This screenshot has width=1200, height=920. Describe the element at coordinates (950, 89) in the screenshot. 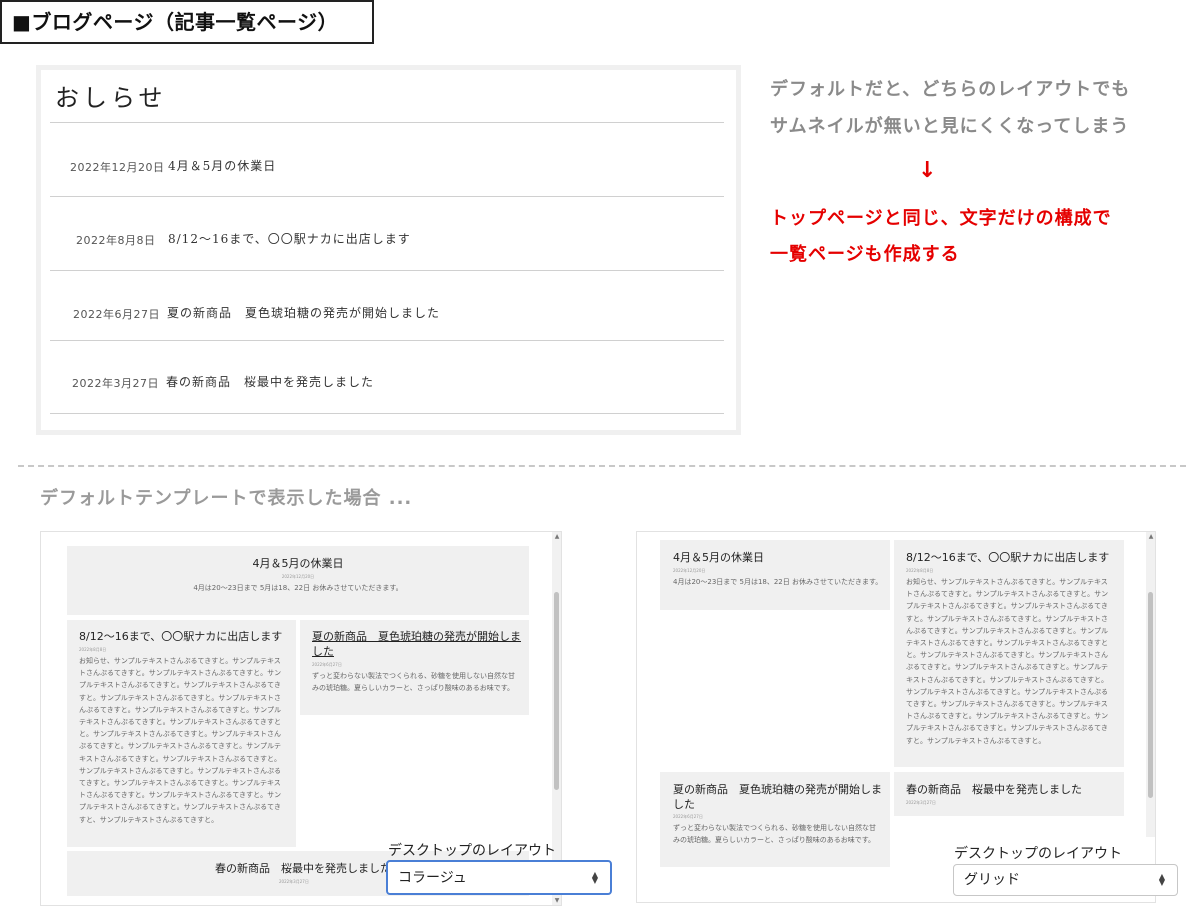

I see `note-text: デフォルトだと、どちらのレイアウトでも` at that location.